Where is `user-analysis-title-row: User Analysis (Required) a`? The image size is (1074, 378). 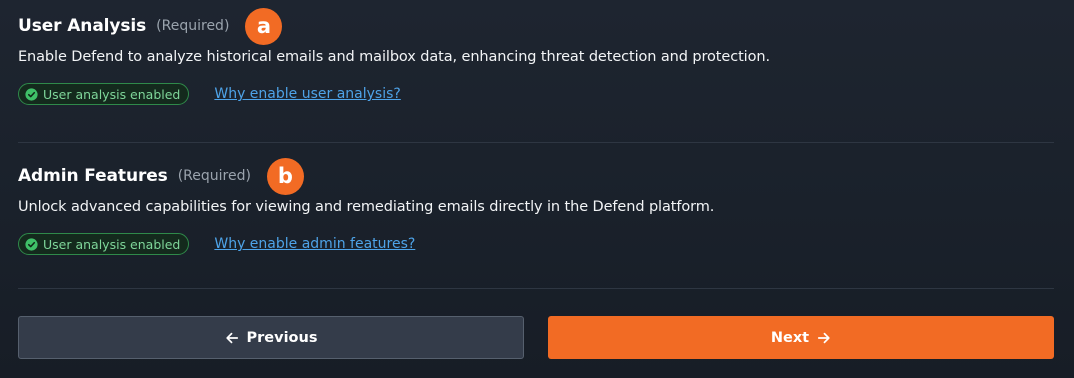
user-analysis-title-row: User Analysis (Required) a is located at coordinates (536, 26).